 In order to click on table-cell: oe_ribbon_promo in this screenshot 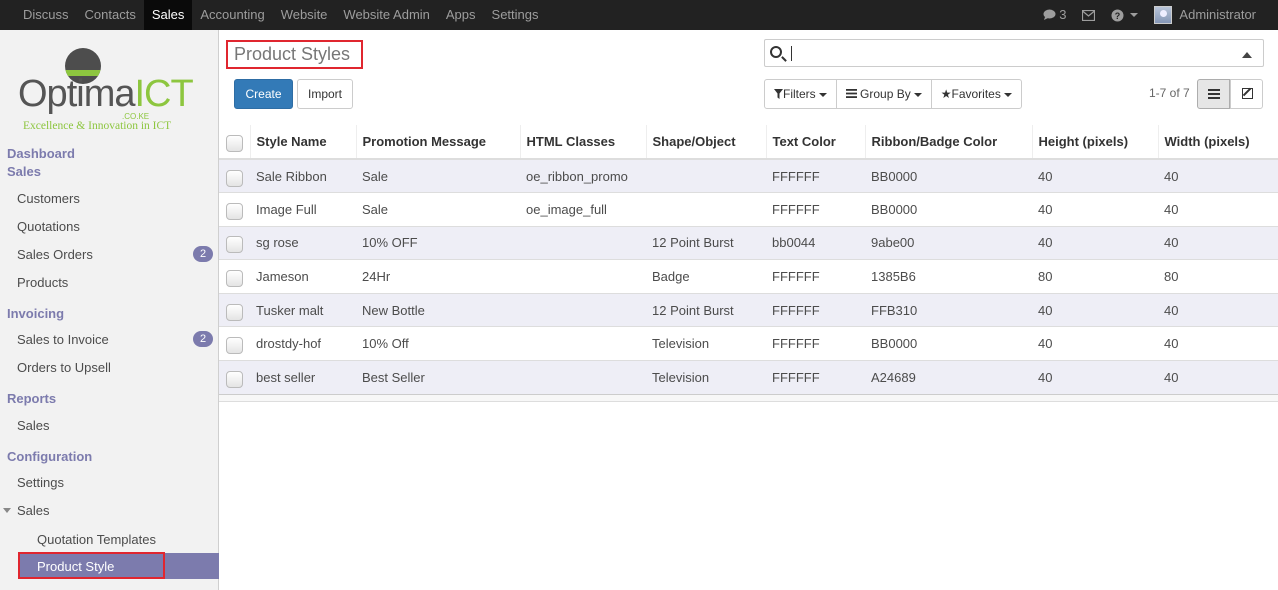, I will do `click(583, 175)`.